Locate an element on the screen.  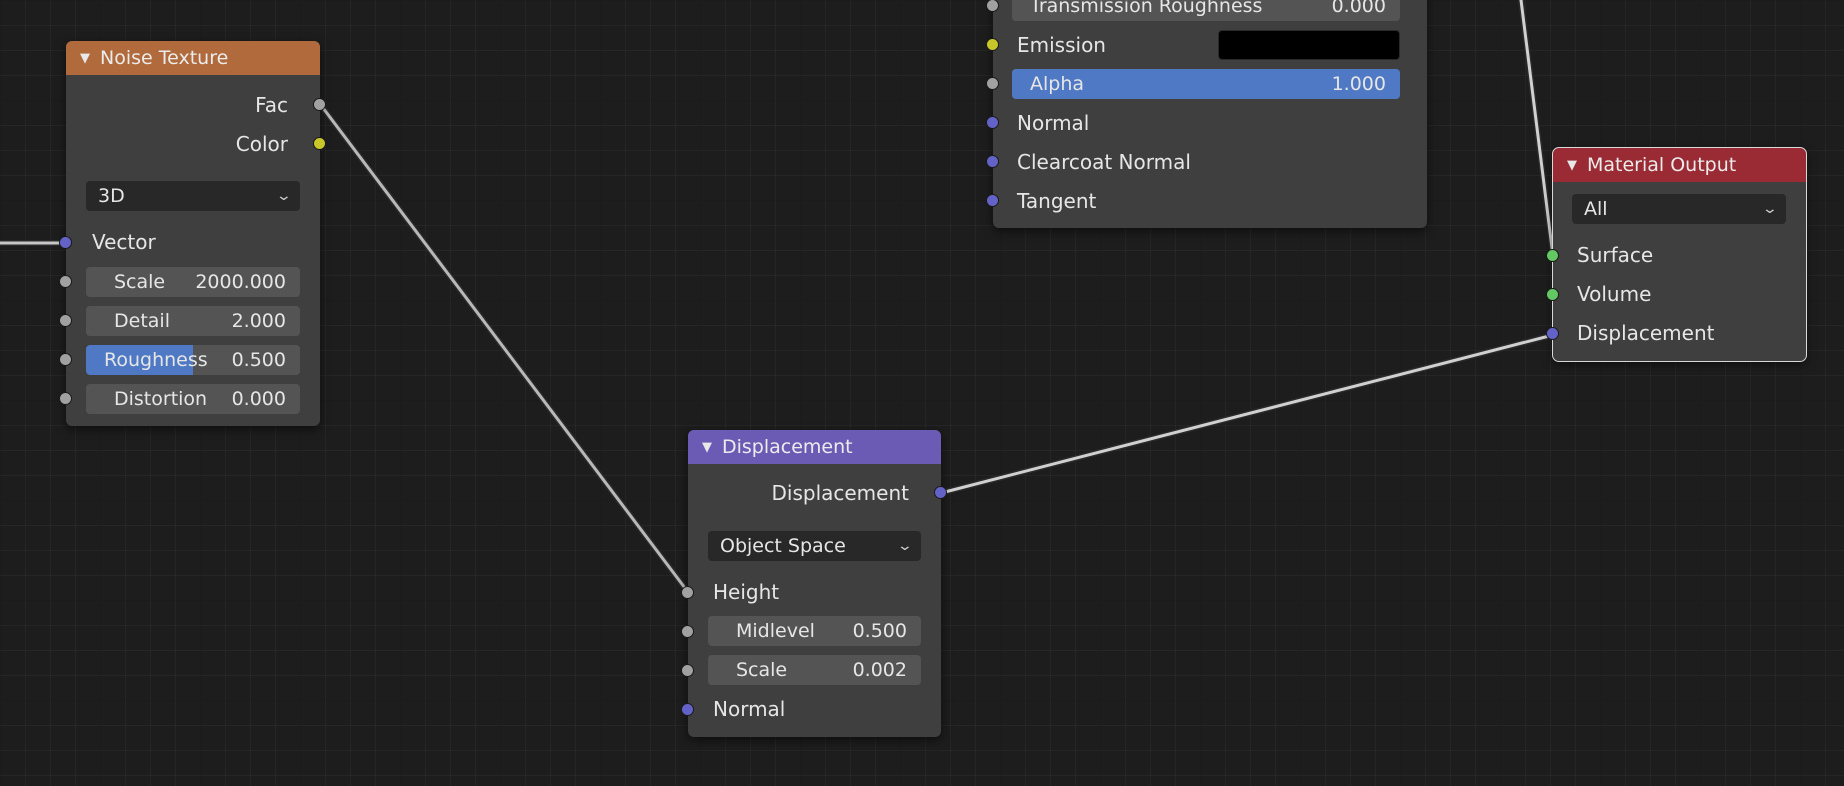
displacement-header: ▼ Displacement is located at coordinates (814, 447).